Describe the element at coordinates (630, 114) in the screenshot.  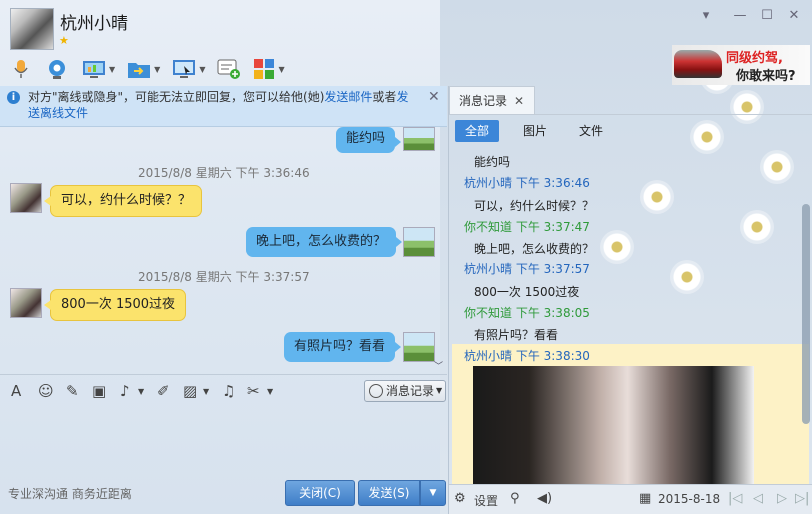
I see `divider` at that location.